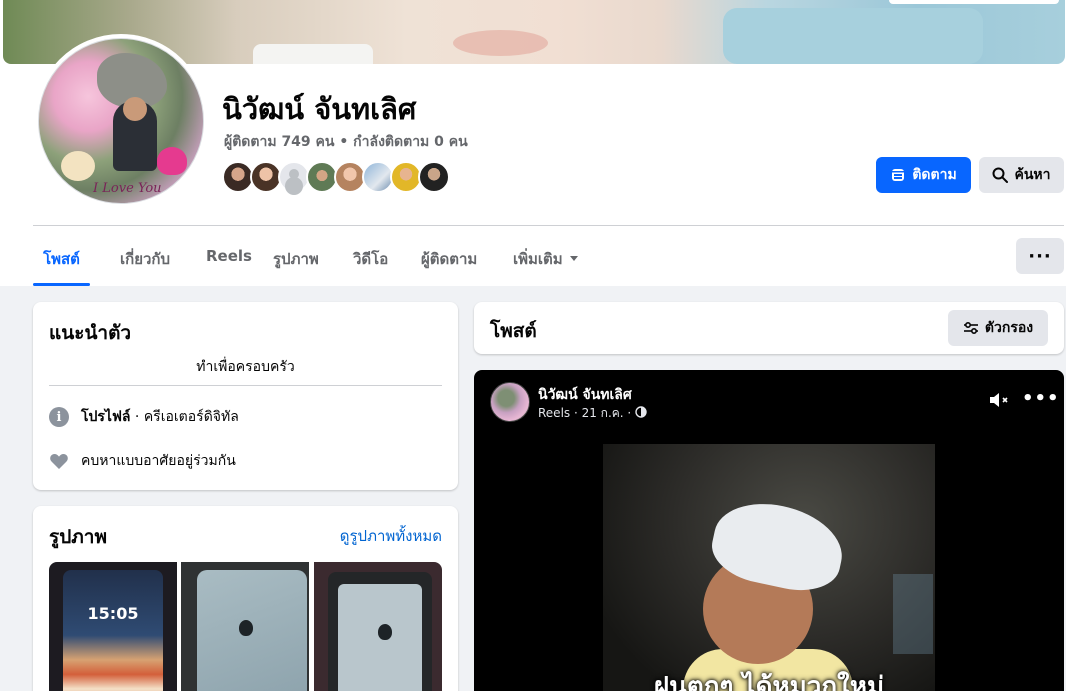  I want to click on reel-caption: ฝนตกๆ ได้หมวกใหม่, so click(769, 681).